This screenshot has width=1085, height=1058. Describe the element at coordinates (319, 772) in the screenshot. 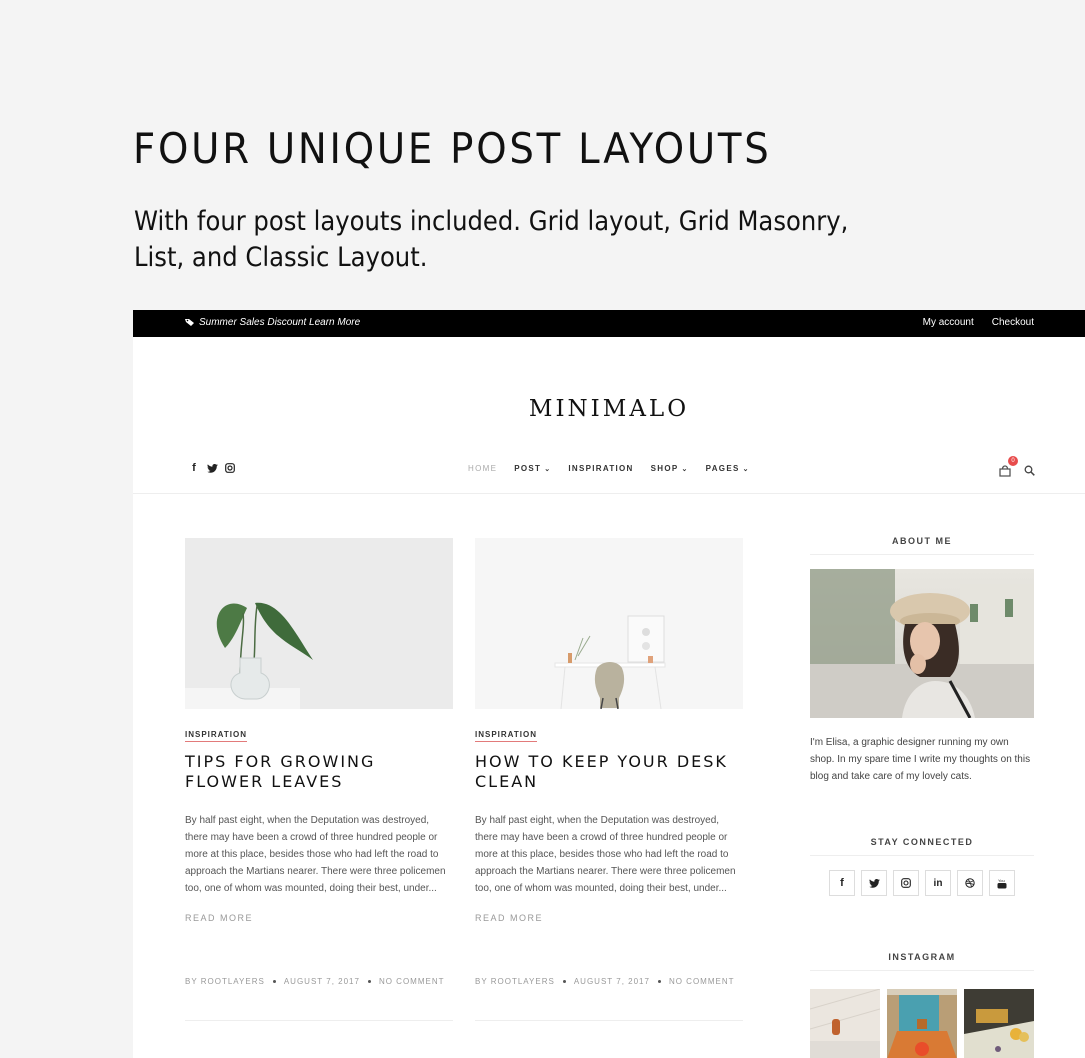

I see `post-title: TIPS FOR GROWING FLOWER LEAVES` at that location.